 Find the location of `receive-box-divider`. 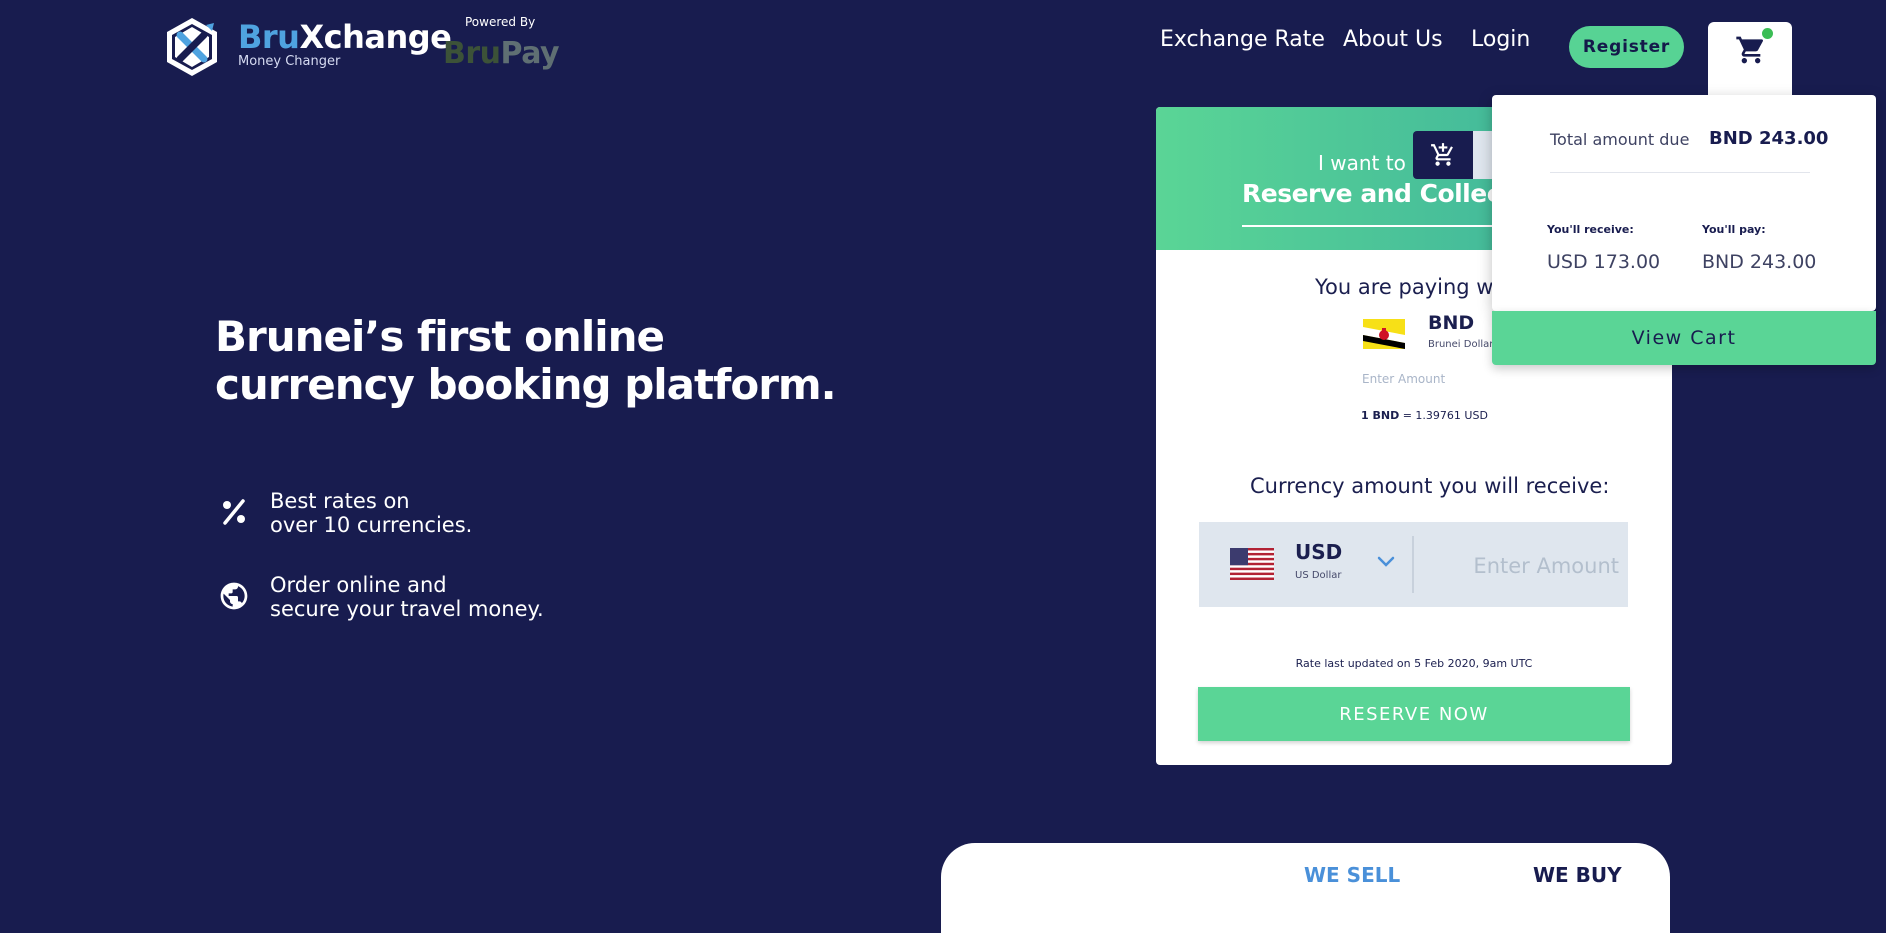

receive-box-divider is located at coordinates (1413, 564).